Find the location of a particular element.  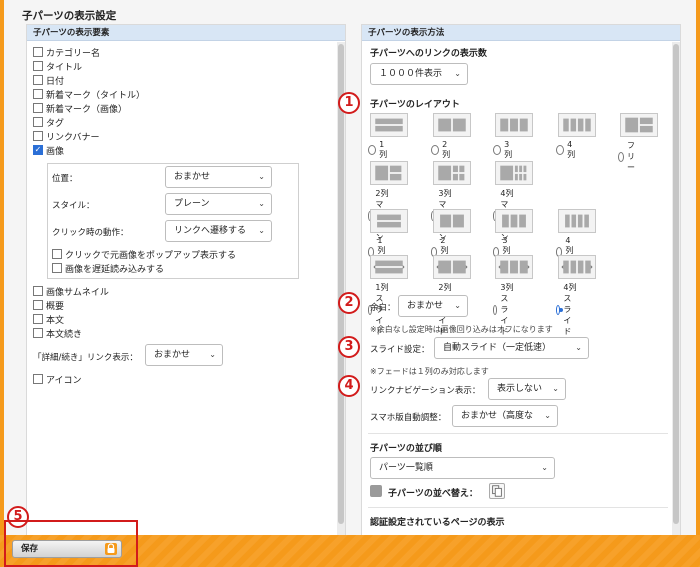

link-count-select: １０００件表示 ⌄ is located at coordinates (419, 74).